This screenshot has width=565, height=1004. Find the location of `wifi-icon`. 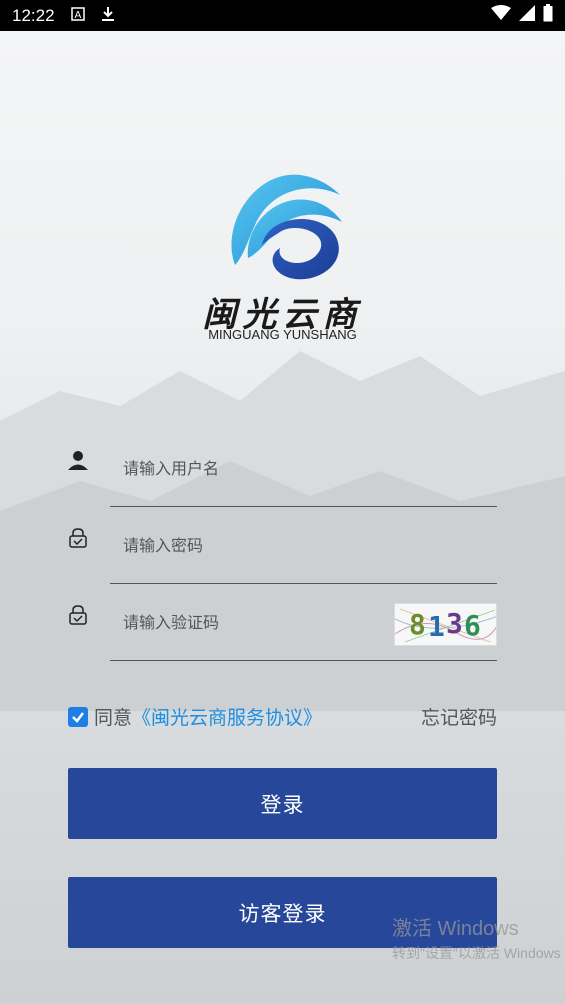

wifi-icon is located at coordinates (501, 15).